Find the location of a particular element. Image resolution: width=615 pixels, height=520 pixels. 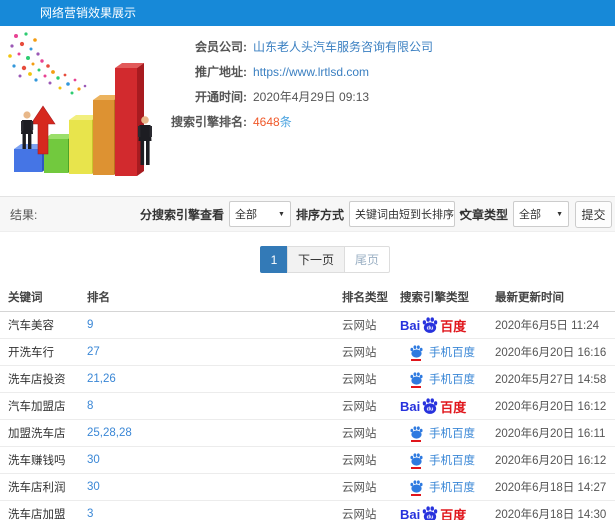

updated-cell: 2020年6月5日 11:24 is located at coordinates (555, 325).